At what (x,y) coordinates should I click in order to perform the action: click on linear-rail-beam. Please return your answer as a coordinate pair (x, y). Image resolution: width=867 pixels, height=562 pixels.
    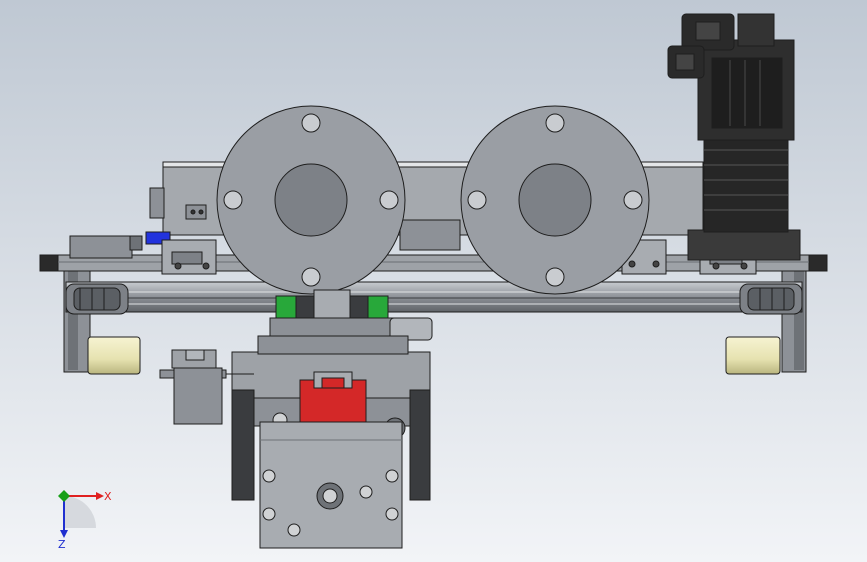
    Looking at the image, I should click on (434, 297).